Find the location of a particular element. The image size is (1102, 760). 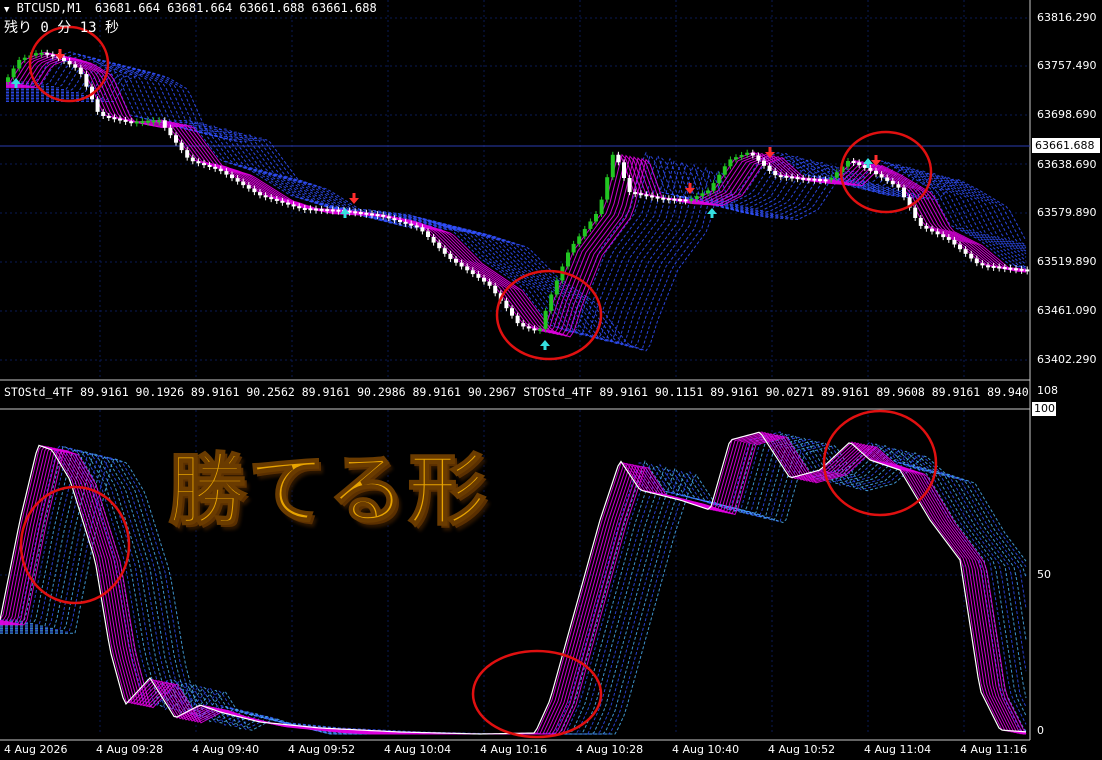

time-tick: 4 Aug 11:04 is located at coordinates (898, 749).